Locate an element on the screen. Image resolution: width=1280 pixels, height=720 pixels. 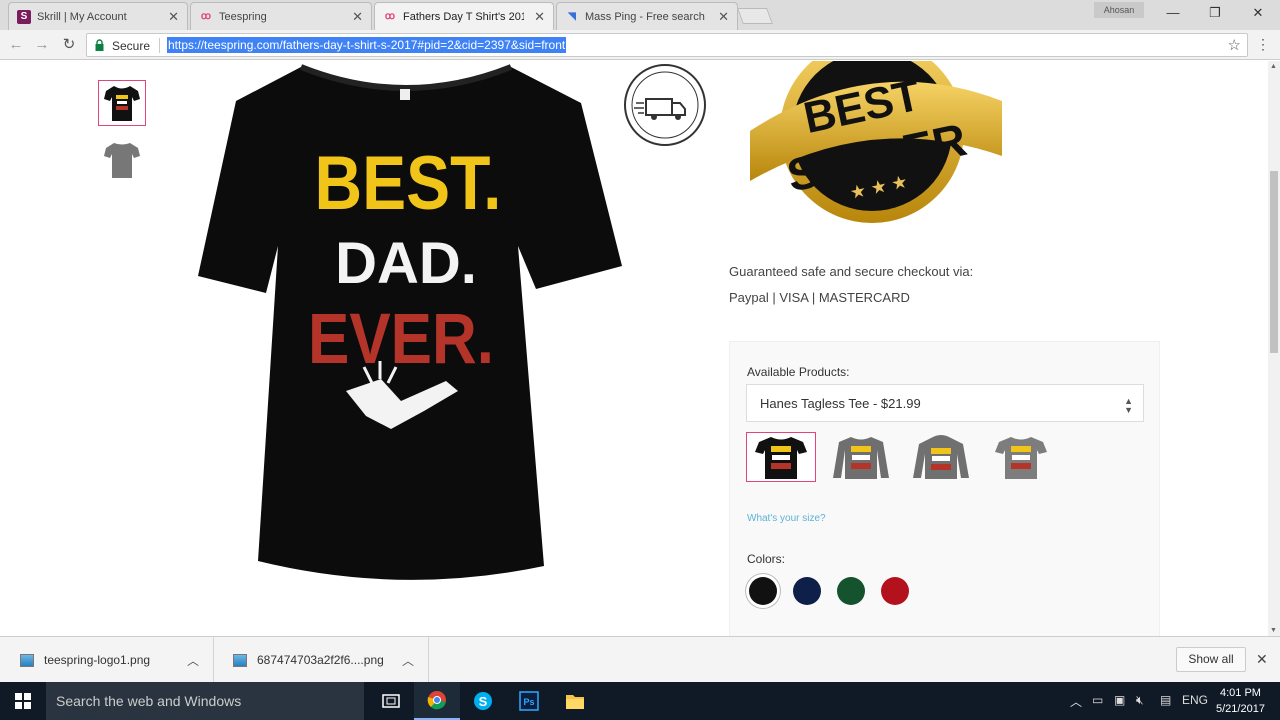
skrill-icon: S is located at coordinates (24, 16).